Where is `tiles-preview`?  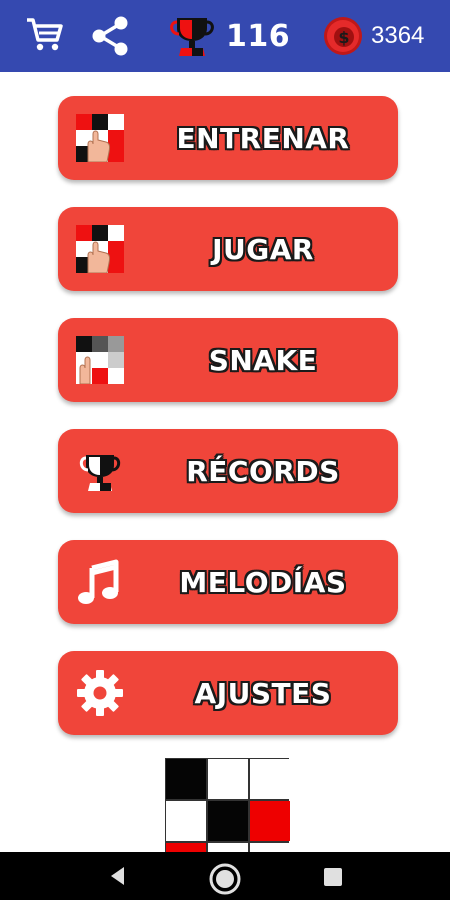 tiles-preview is located at coordinates (227, 805).